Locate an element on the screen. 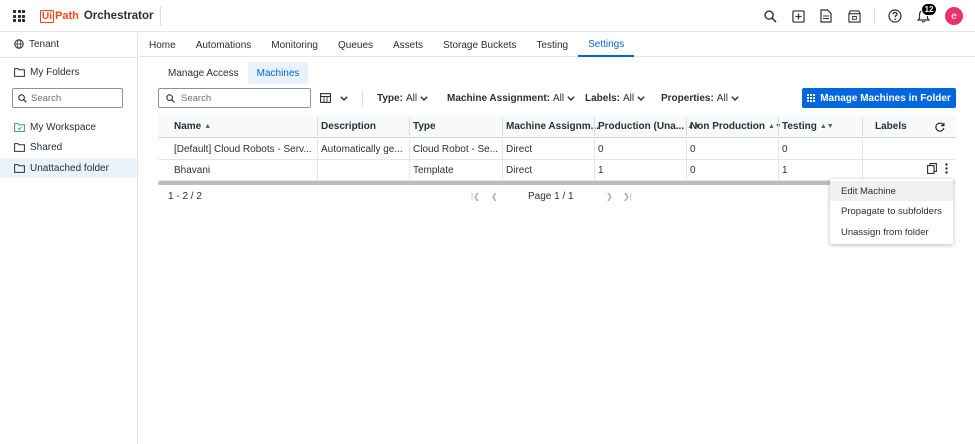 The width and height of the screenshot is (975, 444). workspace-icon is located at coordinates (19, 127).